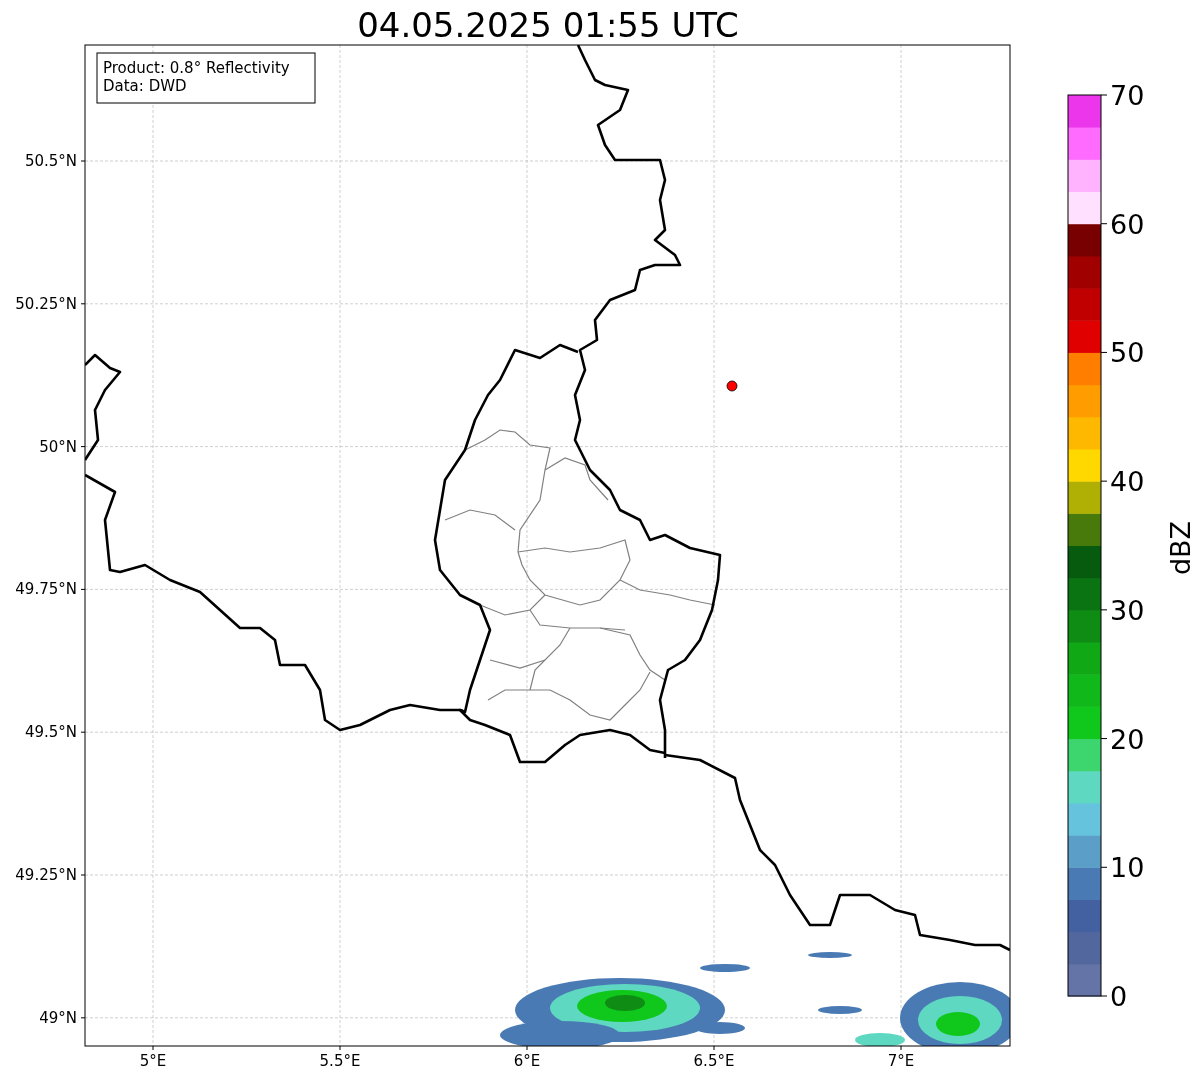 The image size is (1202, 1081). What do you see at coordinates (153, 1061) in the screenshot?
I see `longitude-label: 5°E` at bounding box center [153, 1061].